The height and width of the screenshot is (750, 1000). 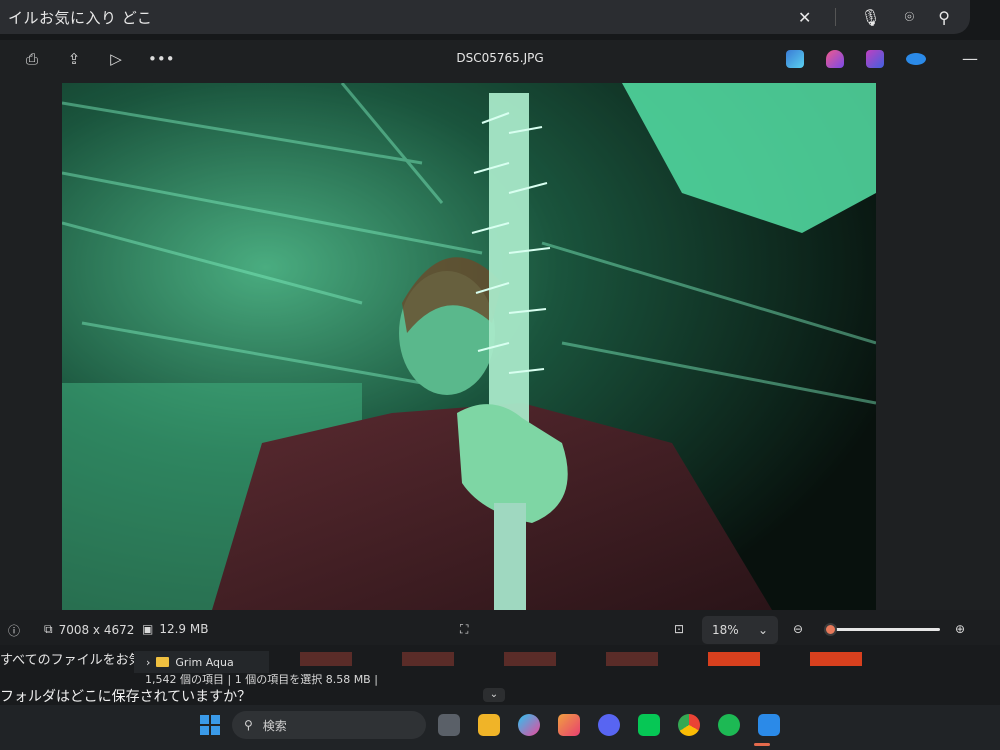 I want to click on zoom-select: 18% ⌄, so click(x=740, y=630).